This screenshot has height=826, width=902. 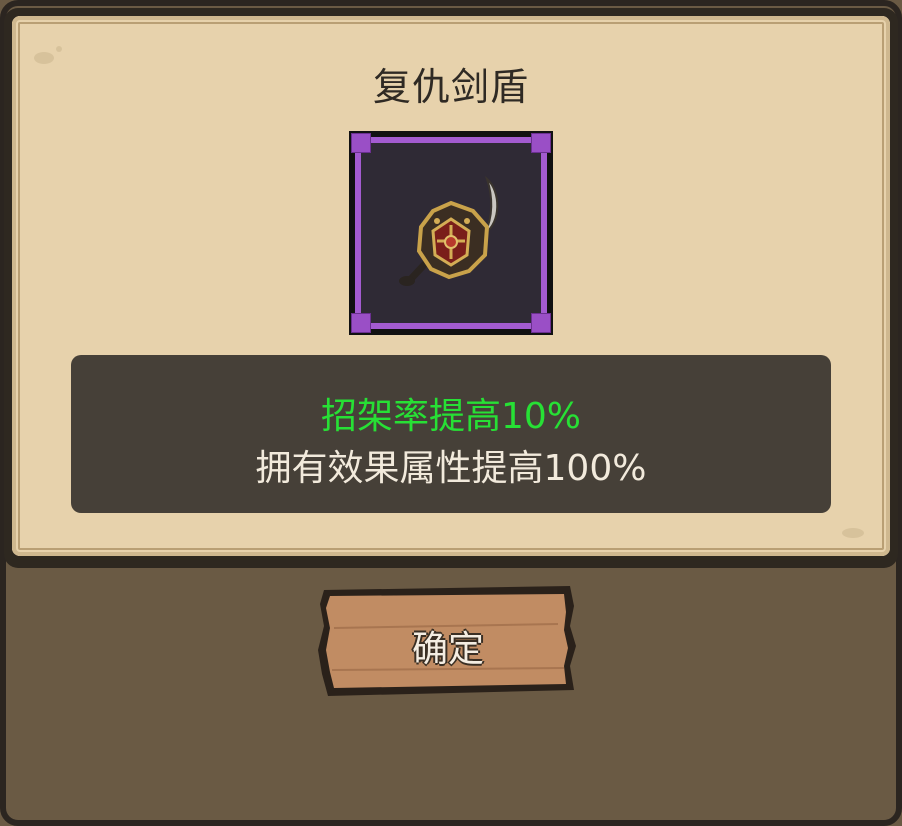 I want to click on item-title: 复仇剑盾, so click(x=450, y=87).